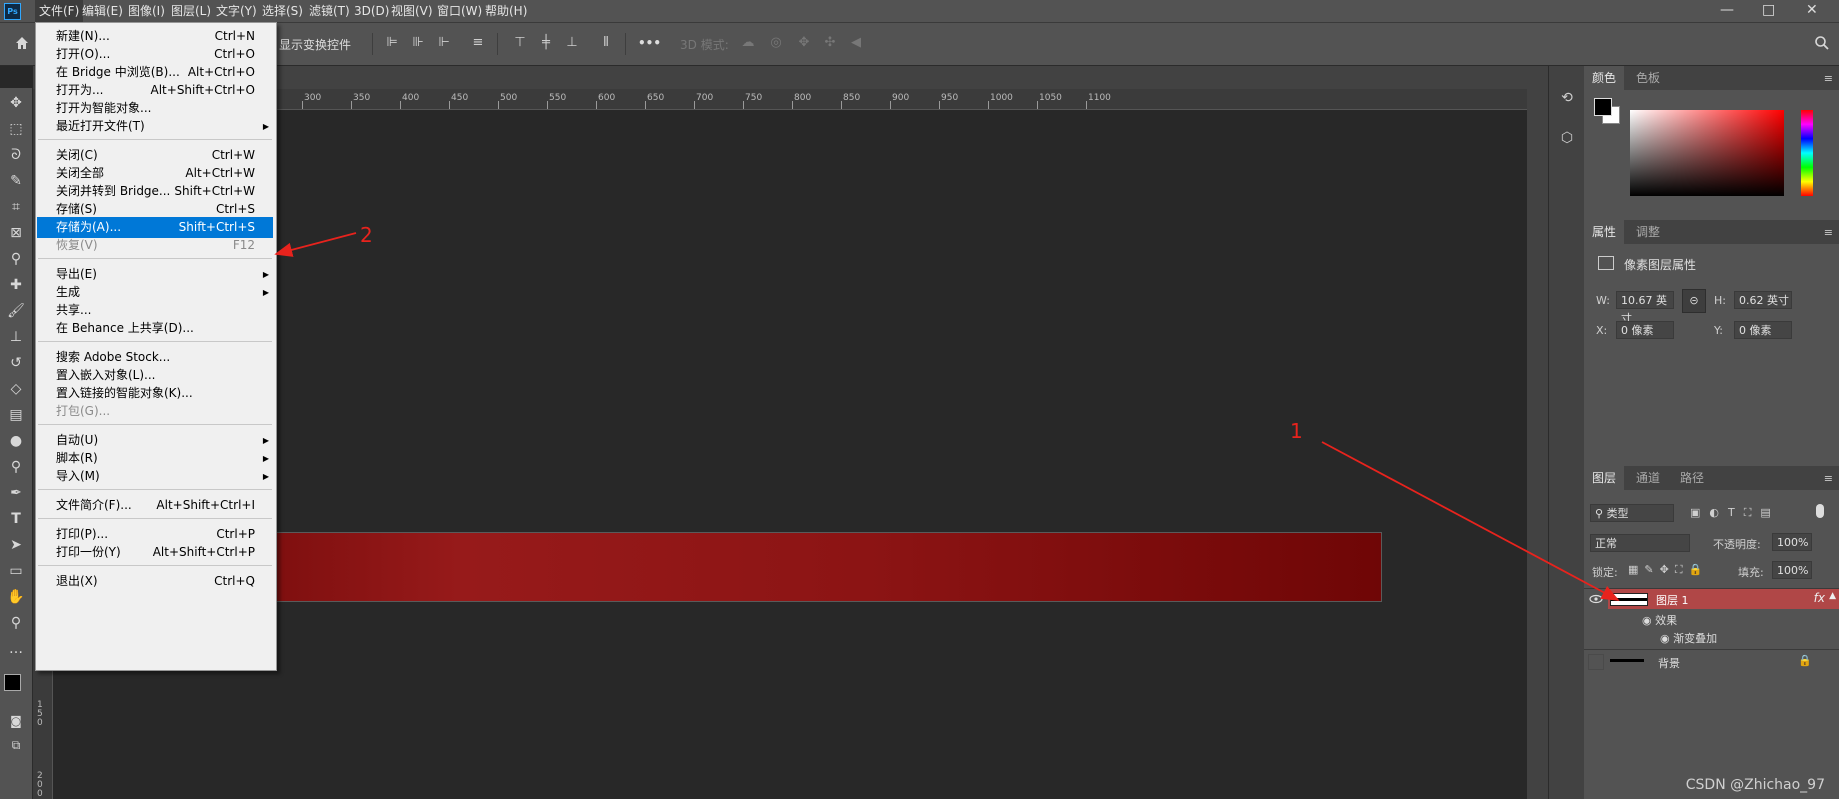  Describe the element at coordinates (1819, 598) in the screenshot. I see `fx-badge: fx` at that location.